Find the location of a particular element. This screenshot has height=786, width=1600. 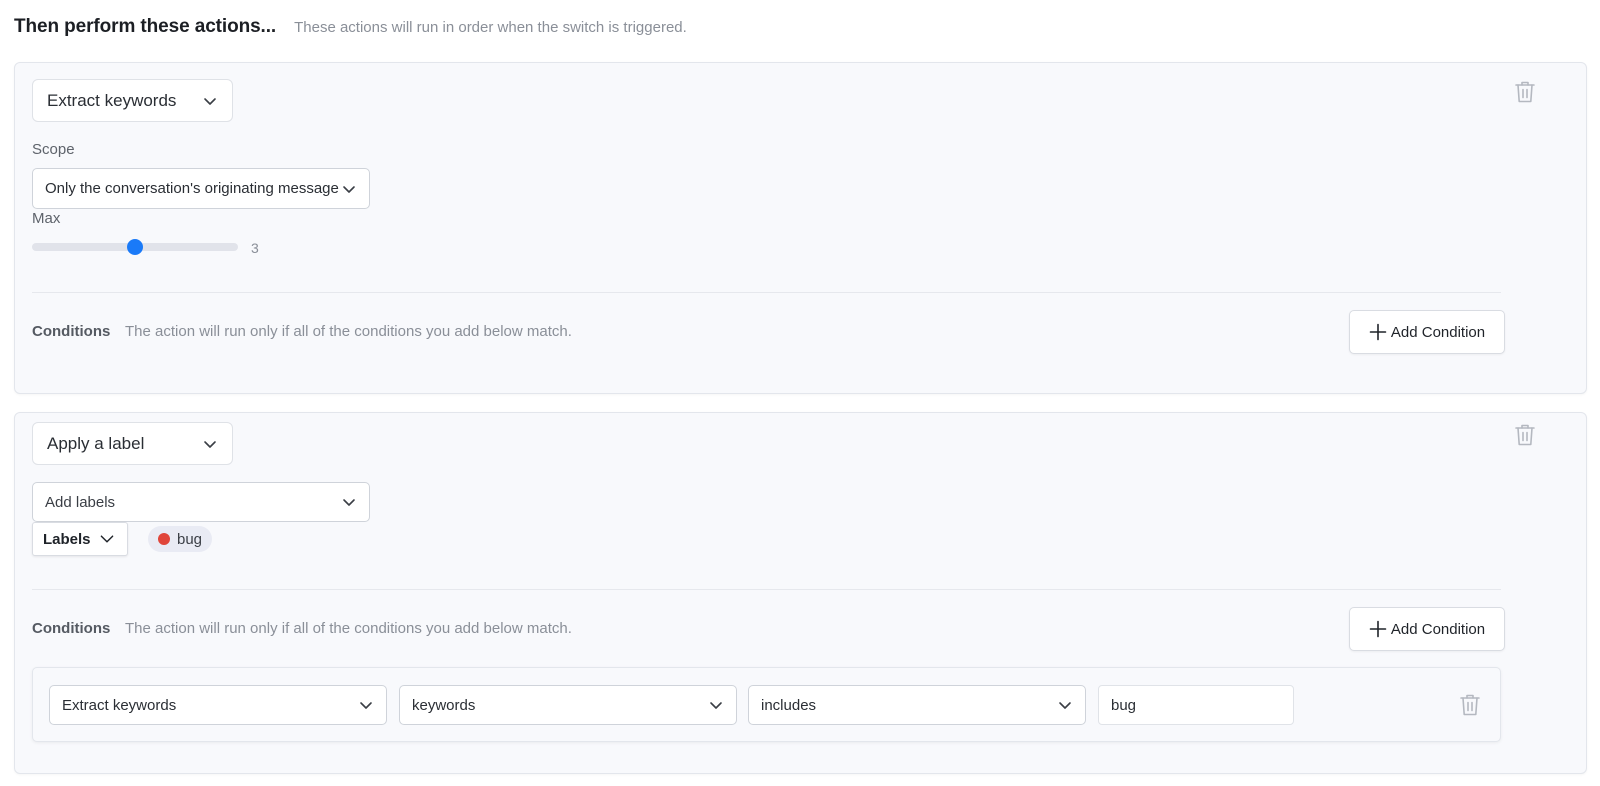

action-type-select: Apply a label is located at coordinates (132, 443).